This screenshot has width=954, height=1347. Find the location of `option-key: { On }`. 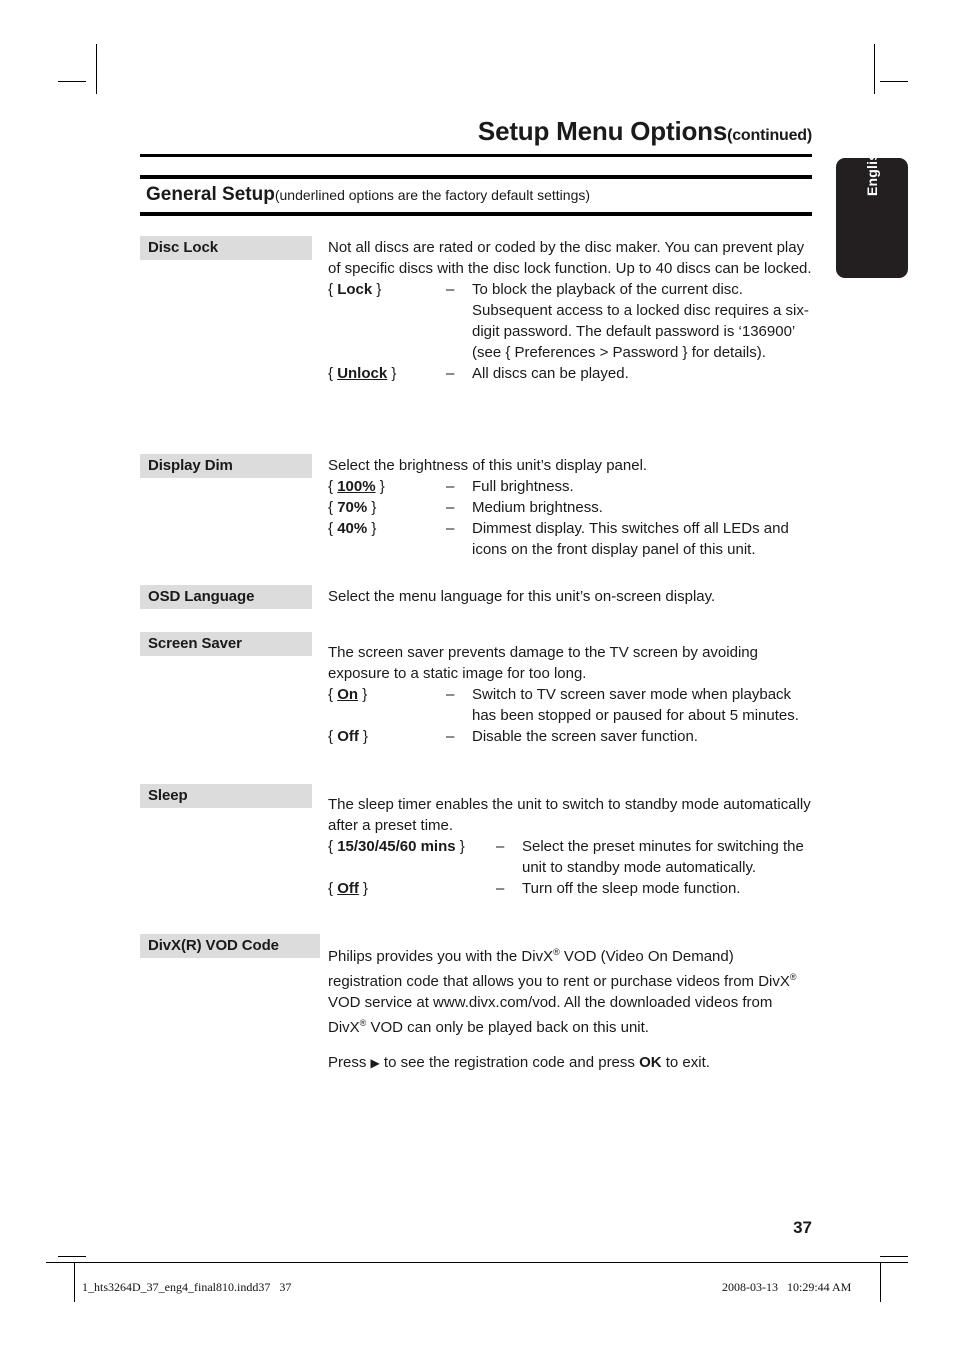

option-key: { On } is located at coordinates (348, 694).